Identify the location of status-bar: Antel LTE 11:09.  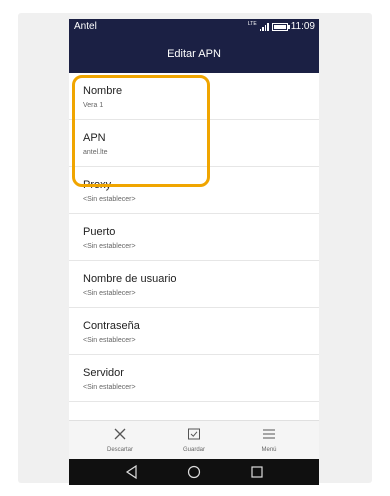
(194, 27).